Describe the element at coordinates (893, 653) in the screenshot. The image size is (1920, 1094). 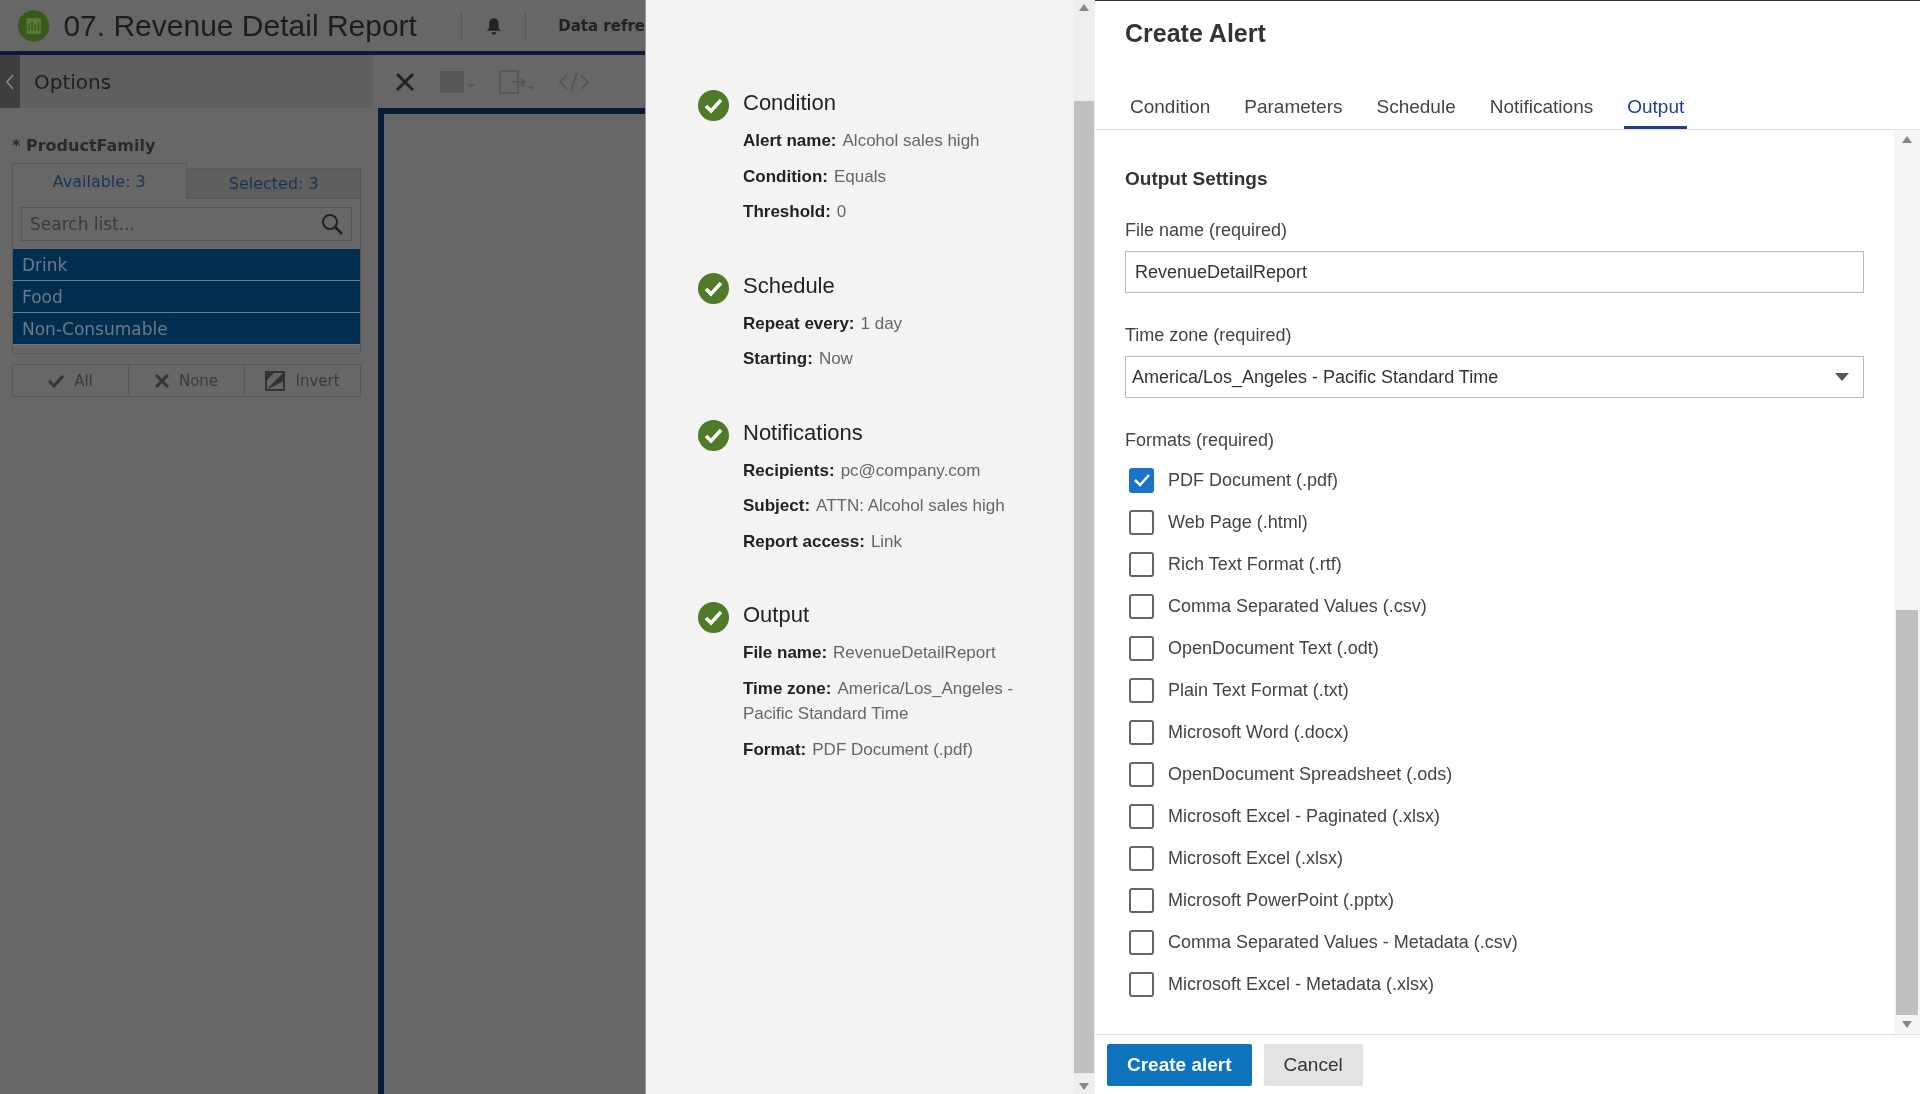
I see `summary-field: File name: RevenueDetailReport` at that location.